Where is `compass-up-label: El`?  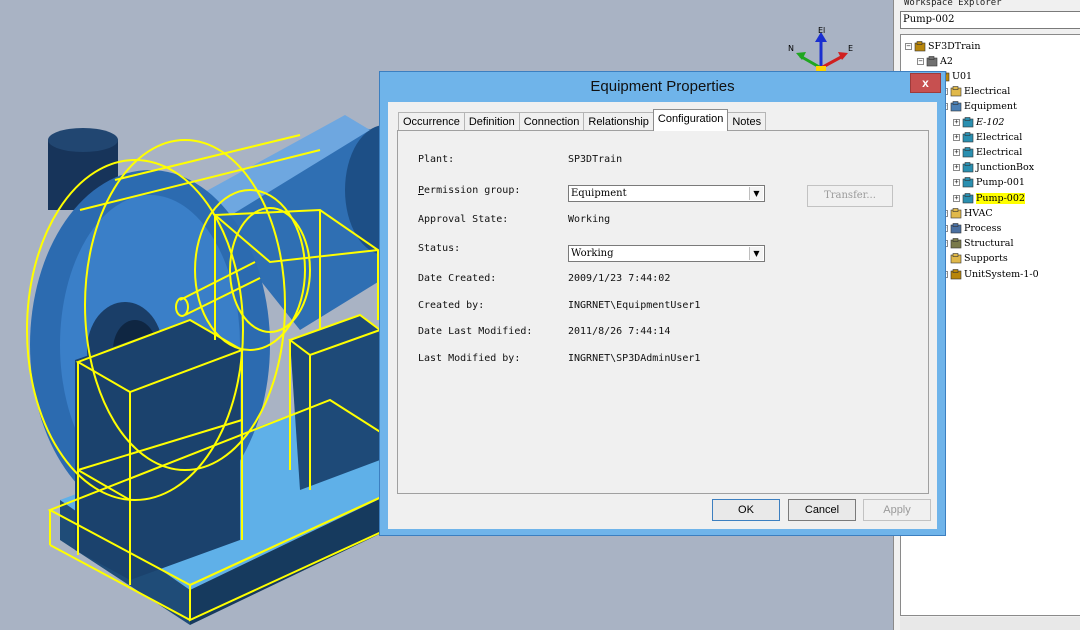 compass-up-label: El is located at coordinates (822, 30).